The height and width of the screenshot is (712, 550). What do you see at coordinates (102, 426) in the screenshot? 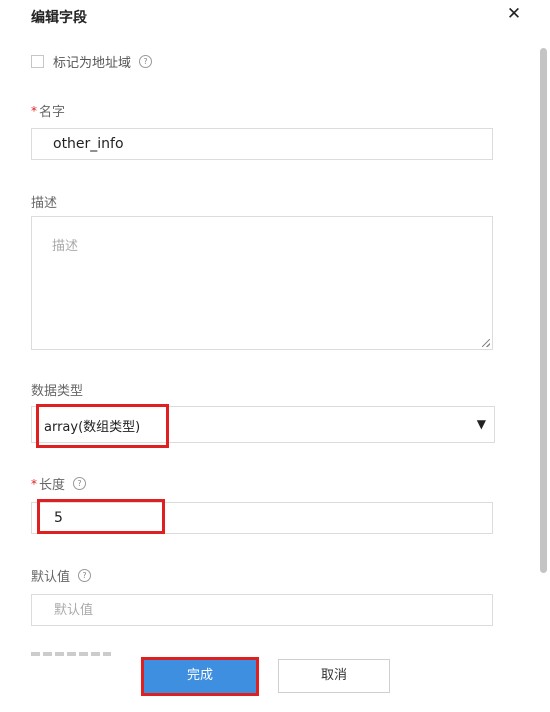
I see `highlight-box-data-type` at bounding box center [102, 426].